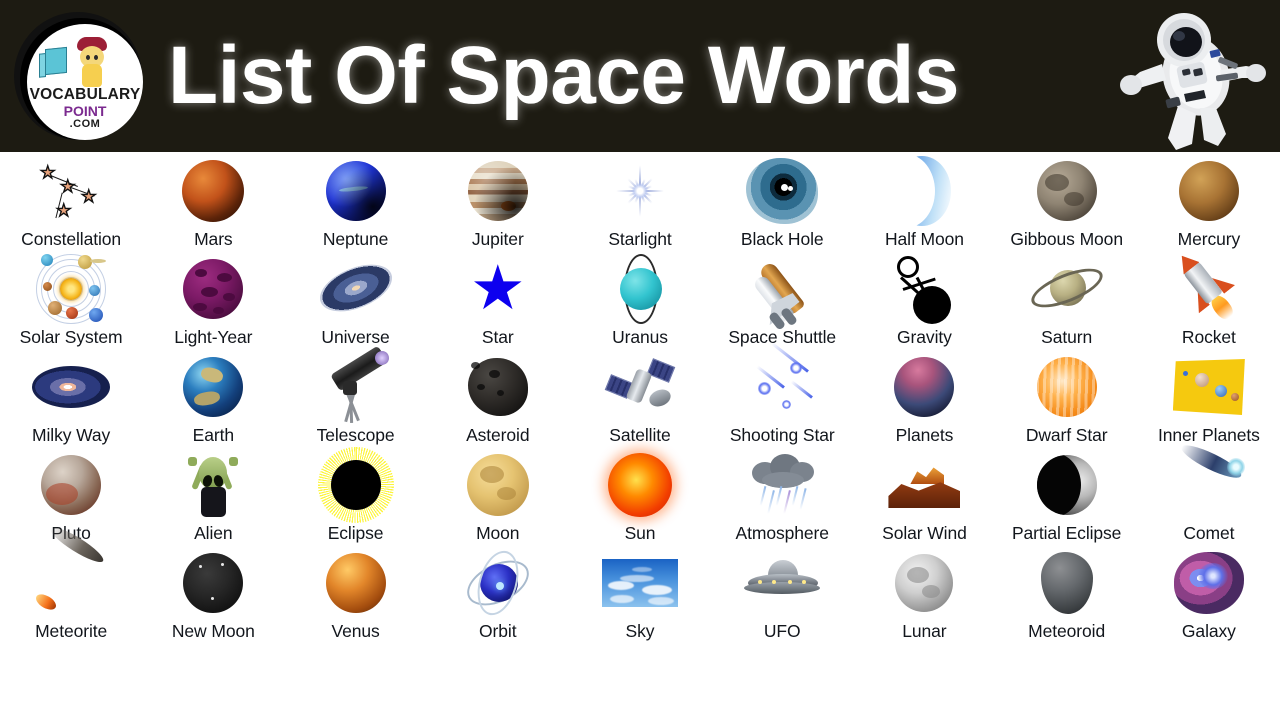 This screenshot has width=1280, height=720. Describe the element at coordinates (782, 394) in the screenshot. I see `word-cell-shooting-star: Shooting Star` at that location.